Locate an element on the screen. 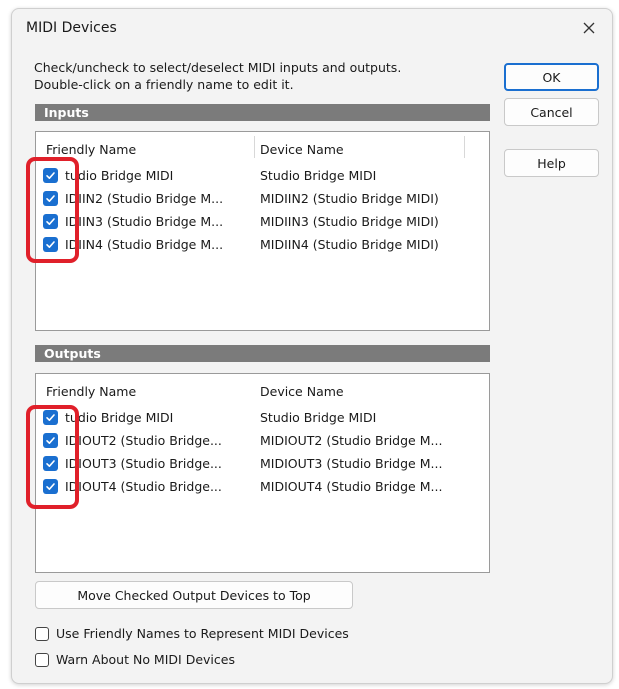  ok-button: OK is located at coordinates (551, 77).